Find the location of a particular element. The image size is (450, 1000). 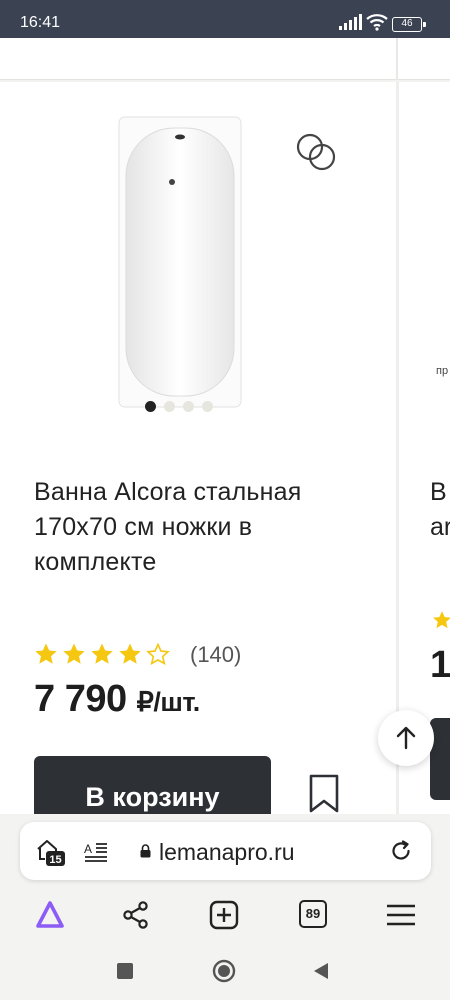

status-time: 16:41 is located at coordinates (40, 22).